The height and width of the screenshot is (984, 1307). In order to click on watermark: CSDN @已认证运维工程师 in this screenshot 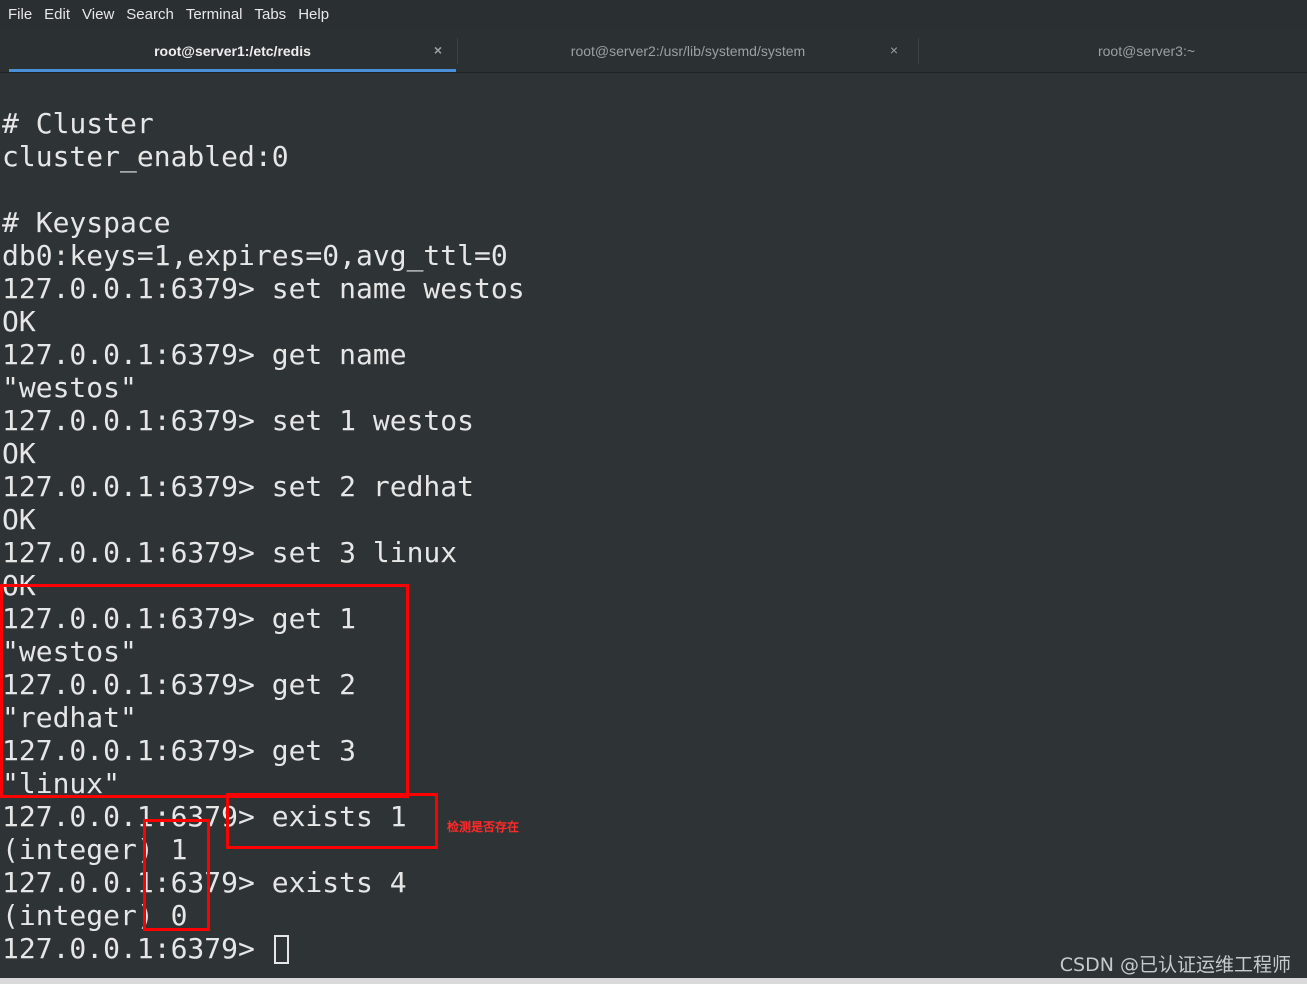, I will do `click(1175, 965)`.